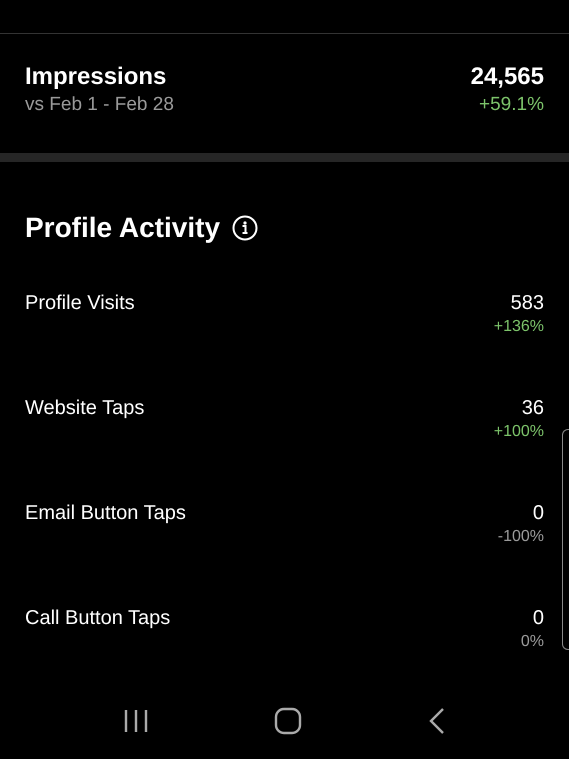 This screenshot has height=759, width=569. What do you see at coordinates (135, 721) in the screenshot?
I see `recent-apps-icon` at bounding box center [135, 721].